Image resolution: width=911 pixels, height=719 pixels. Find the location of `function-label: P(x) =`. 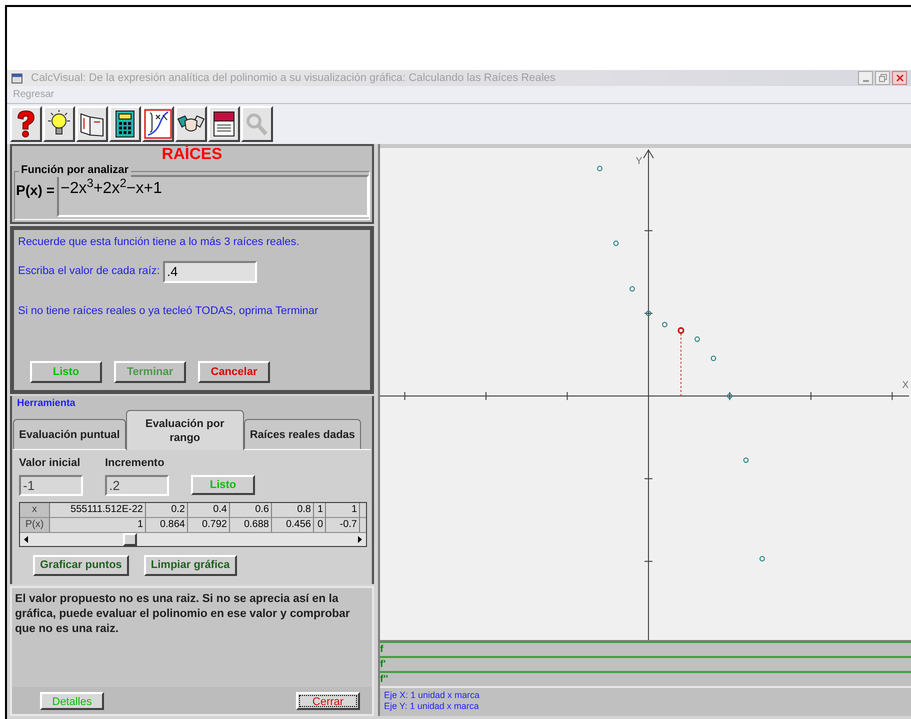

function-label: P(x) = is located at coordinates (35, 190).